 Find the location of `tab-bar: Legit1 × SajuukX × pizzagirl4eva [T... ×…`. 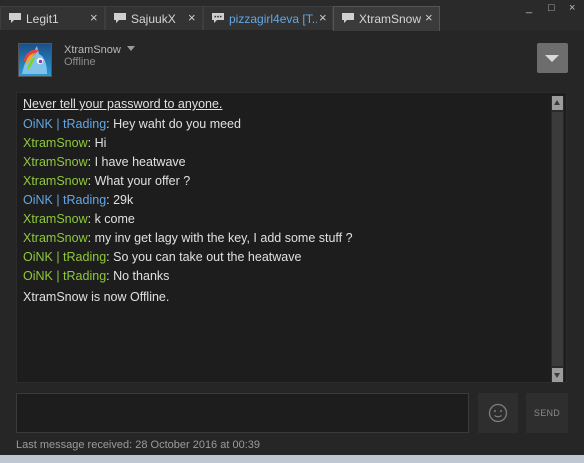

tab-bar: Legit1 × SajuukX × pizzagirl4eva [T... ×… is located at coordinates (292, 15).